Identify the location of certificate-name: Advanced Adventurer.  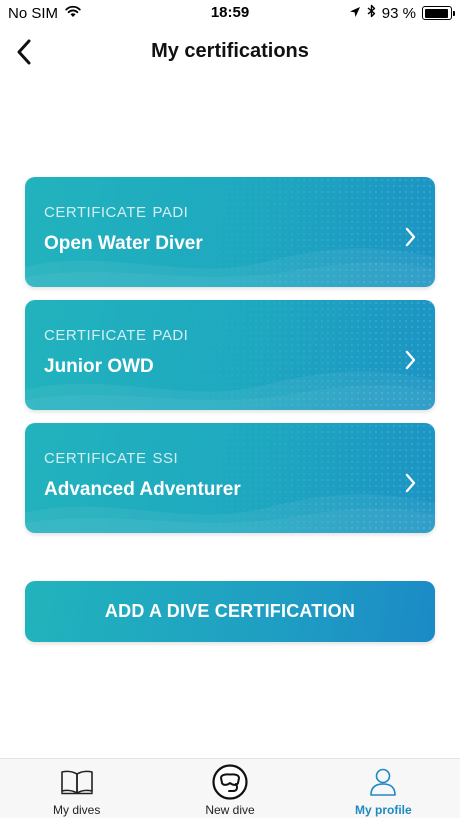
(142, 489).